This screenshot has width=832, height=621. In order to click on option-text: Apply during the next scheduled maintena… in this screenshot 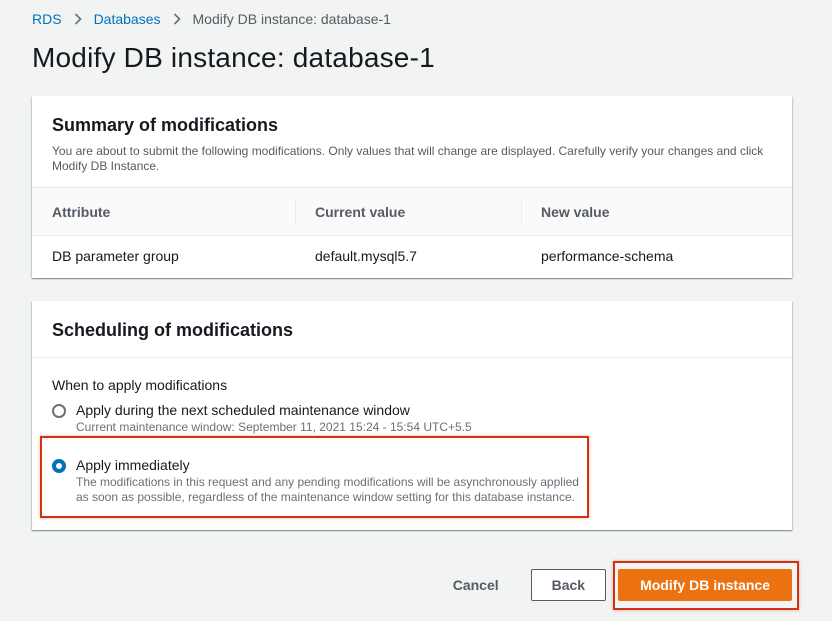, I will do `click(274, 418)`.